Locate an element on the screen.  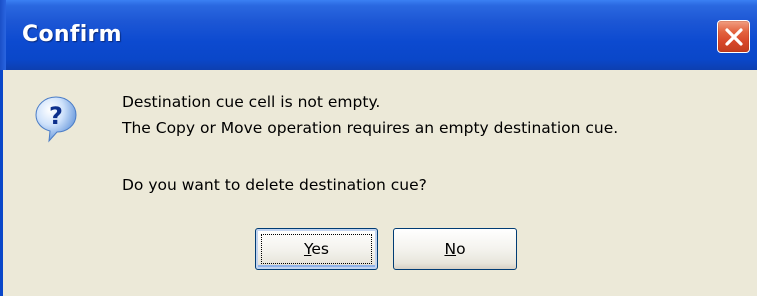
close-button is located at coordinates (733, 36).